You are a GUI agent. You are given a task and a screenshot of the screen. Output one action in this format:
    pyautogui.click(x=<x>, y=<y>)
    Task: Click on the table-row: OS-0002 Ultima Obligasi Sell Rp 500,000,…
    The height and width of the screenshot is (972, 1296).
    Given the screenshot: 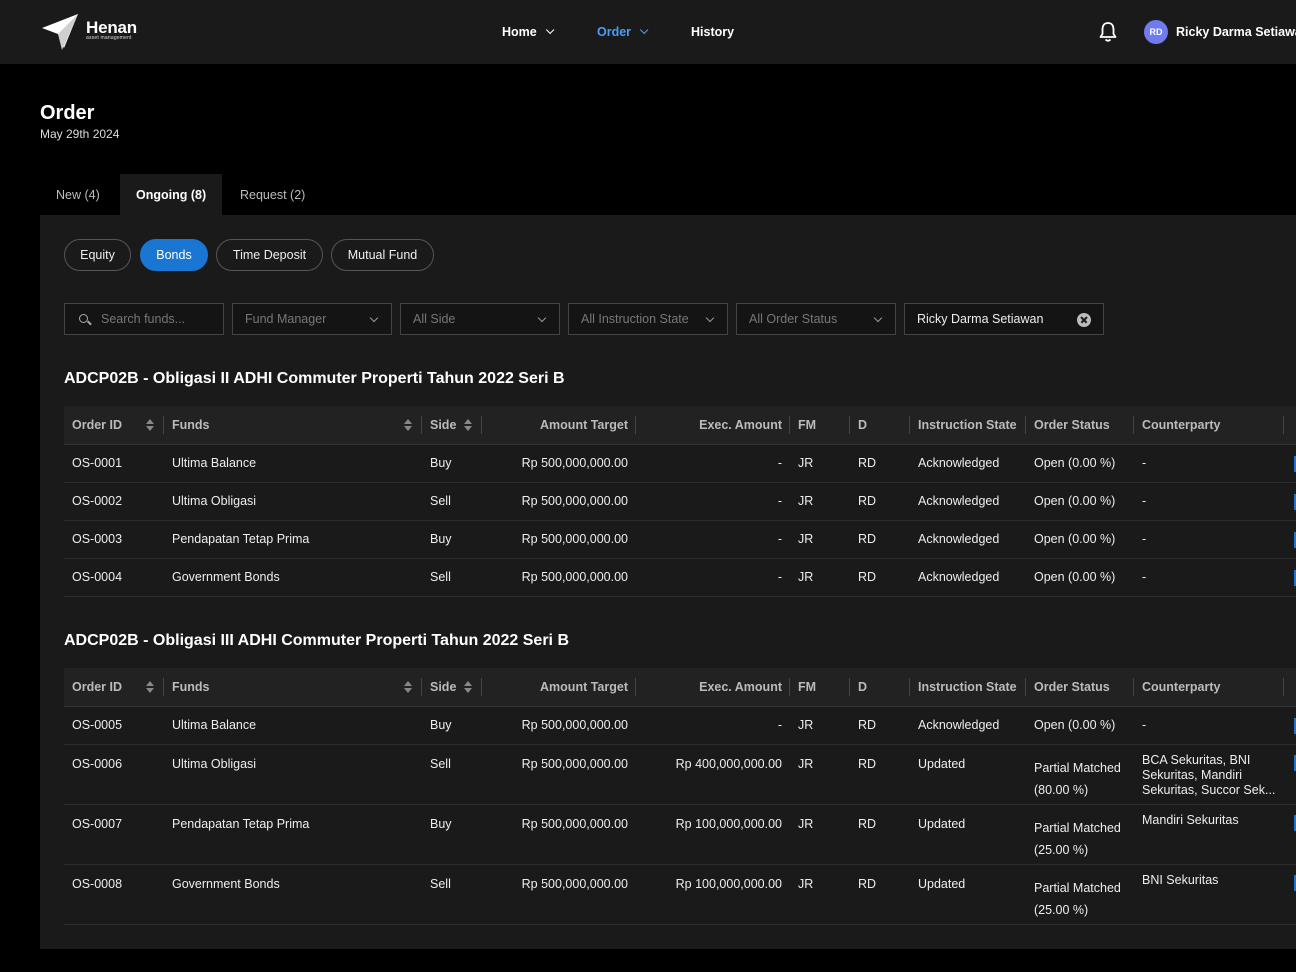 What is the action you would take?
    pyautogui.click(x=680, y=501)
    